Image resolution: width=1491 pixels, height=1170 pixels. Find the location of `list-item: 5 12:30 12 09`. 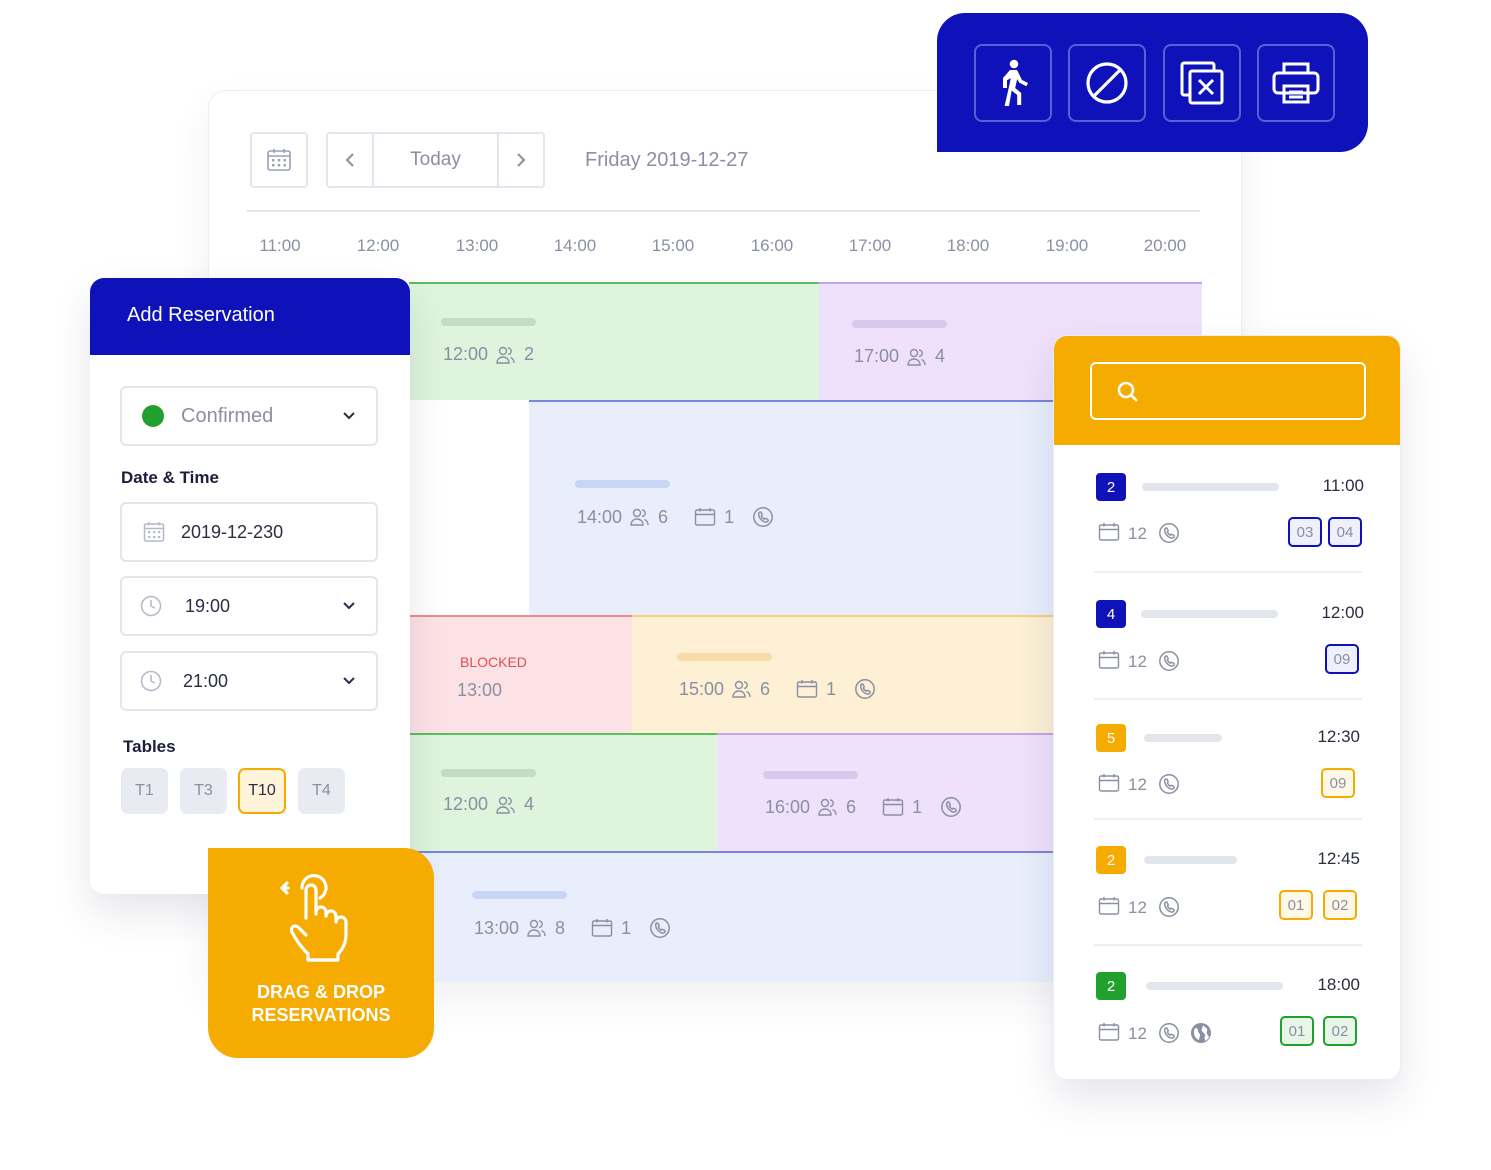

list-item: 5 12:30 12 09 is located at coordinates (1229, 784).